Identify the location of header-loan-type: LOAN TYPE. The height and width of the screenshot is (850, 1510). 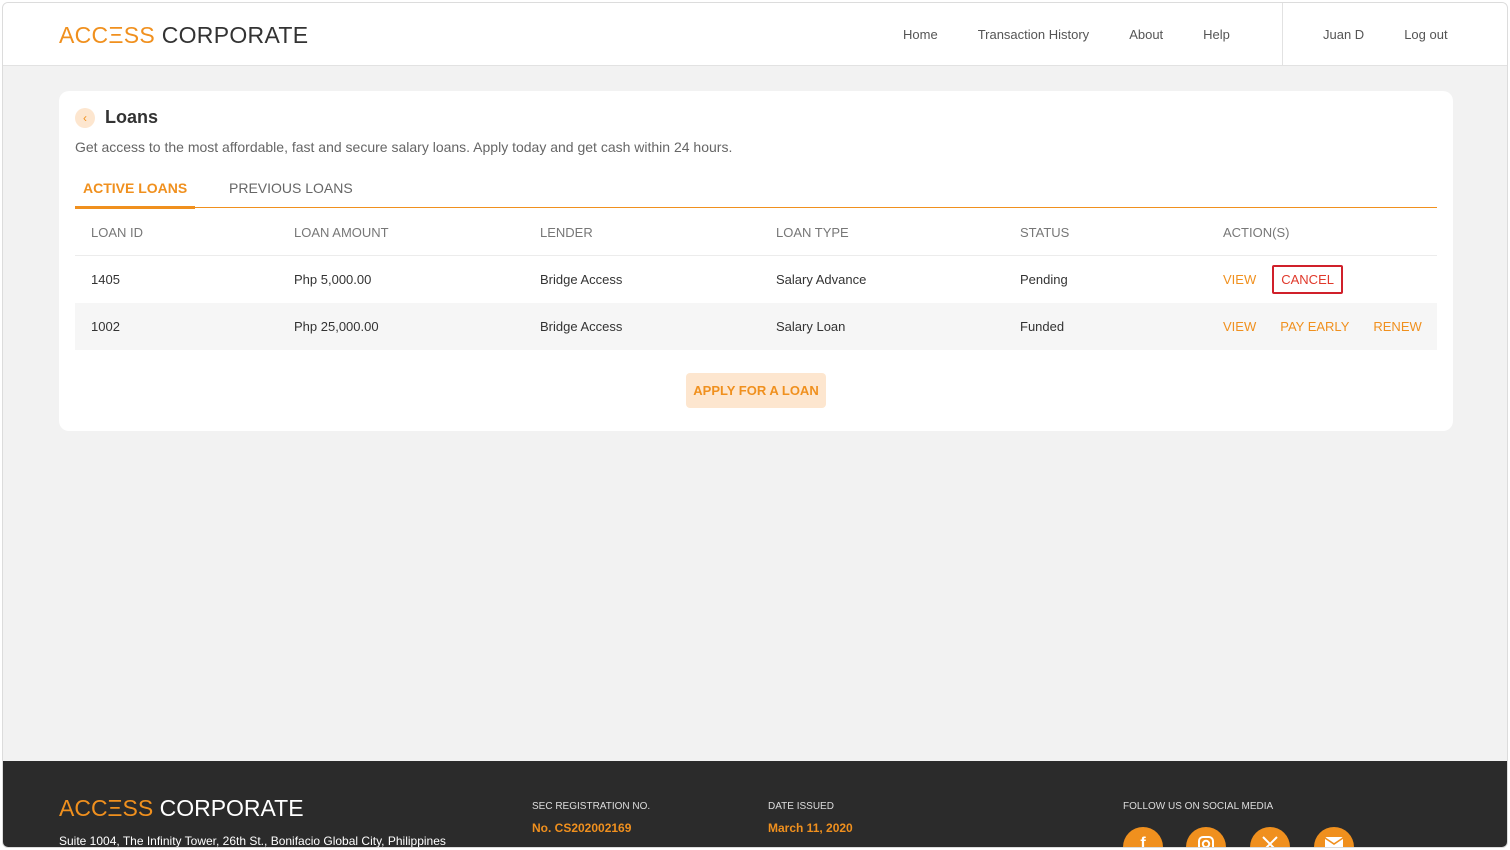
(812, 232).